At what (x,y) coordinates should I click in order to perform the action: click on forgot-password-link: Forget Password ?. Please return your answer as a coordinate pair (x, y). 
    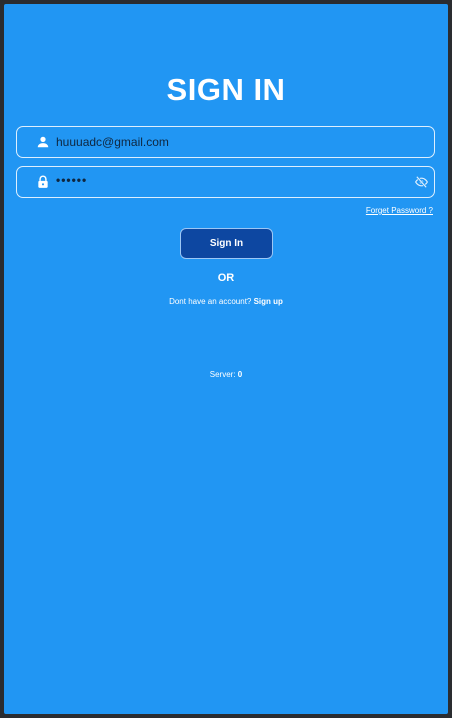
    Looking at the image, I should click on (399, 210).